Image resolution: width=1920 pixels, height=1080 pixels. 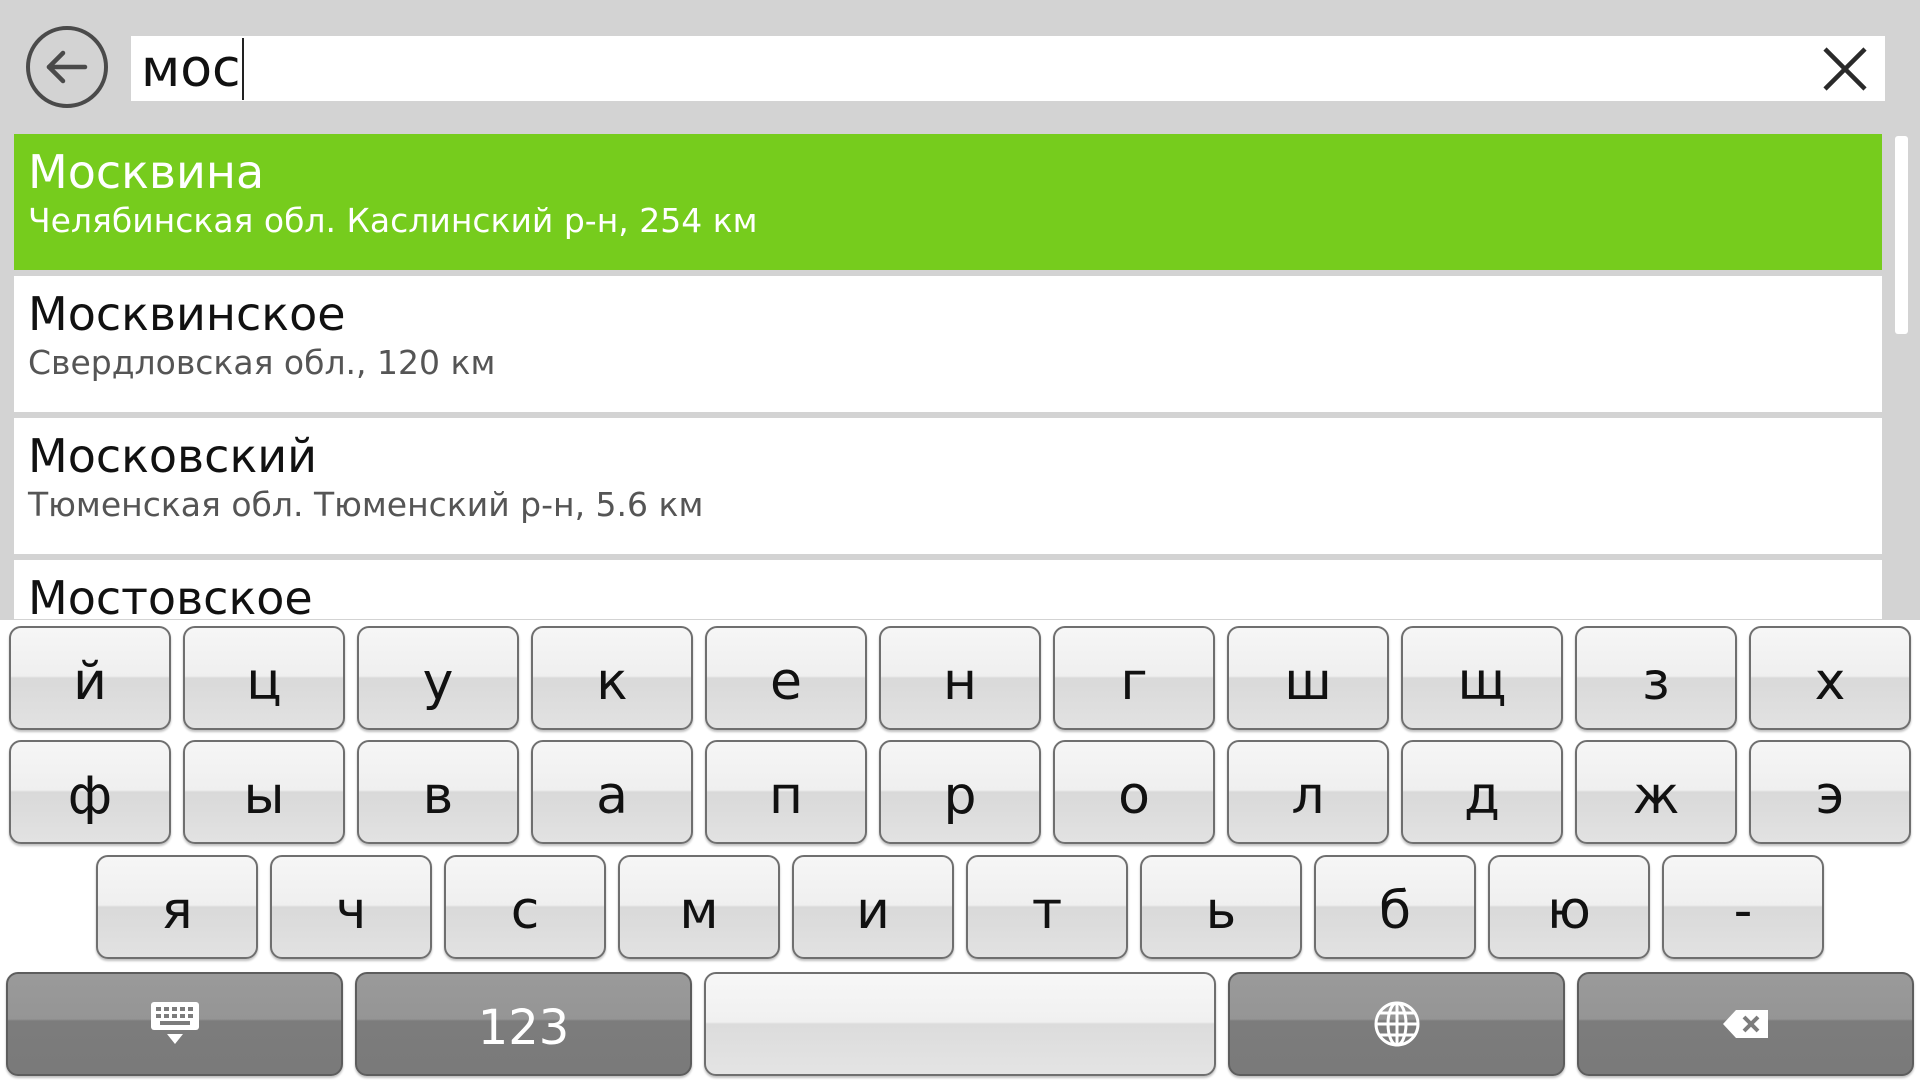 I want to click on key-label: к, so click(x=612, y=682).